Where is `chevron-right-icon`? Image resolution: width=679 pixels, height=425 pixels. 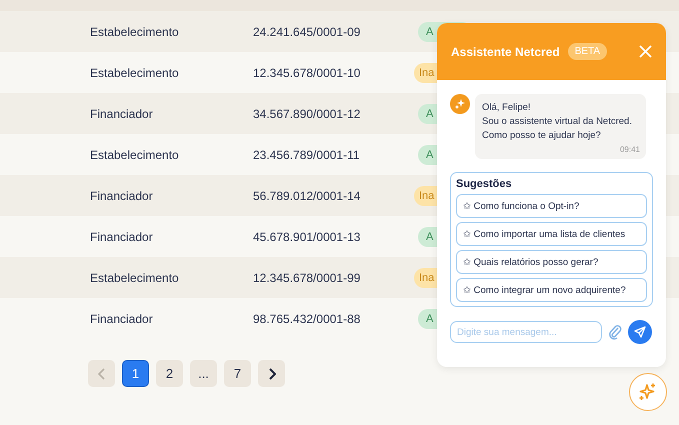 chevron-right-icon is located at coordinates (272, 374).